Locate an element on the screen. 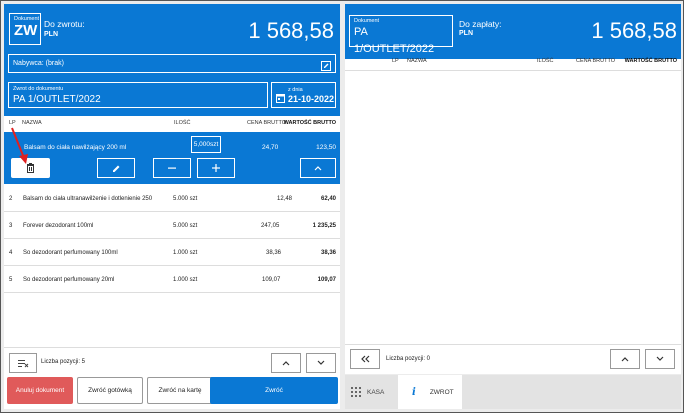  document-code: PA 1/OUTLET/2022 is located at coordinates (394, 40).